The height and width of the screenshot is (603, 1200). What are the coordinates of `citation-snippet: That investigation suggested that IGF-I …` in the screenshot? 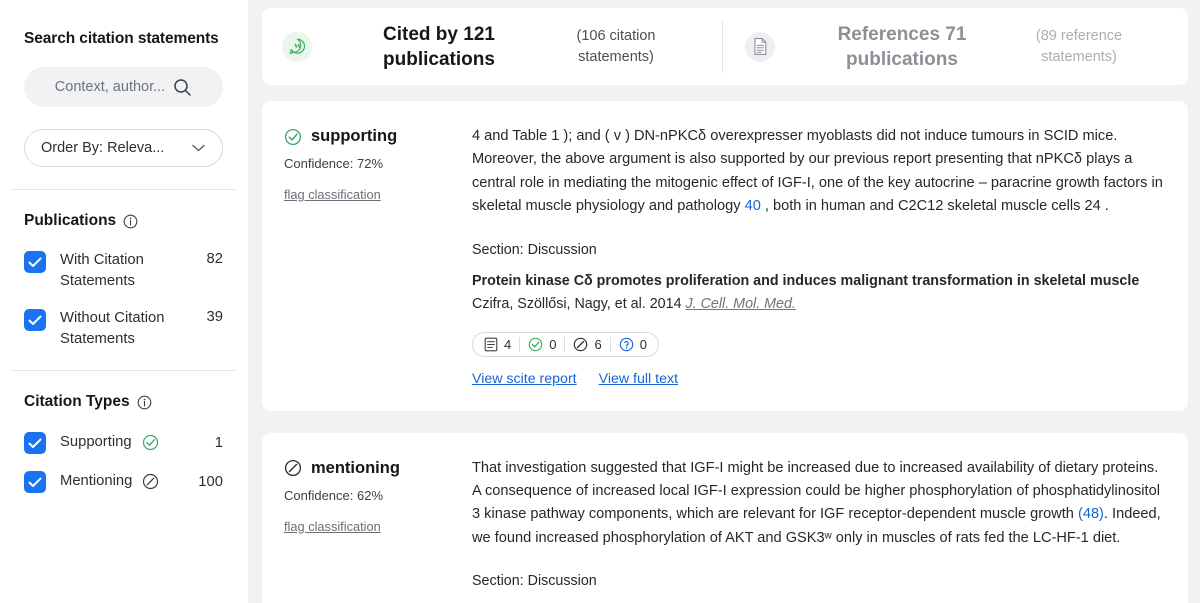 It's located at (818, 504).